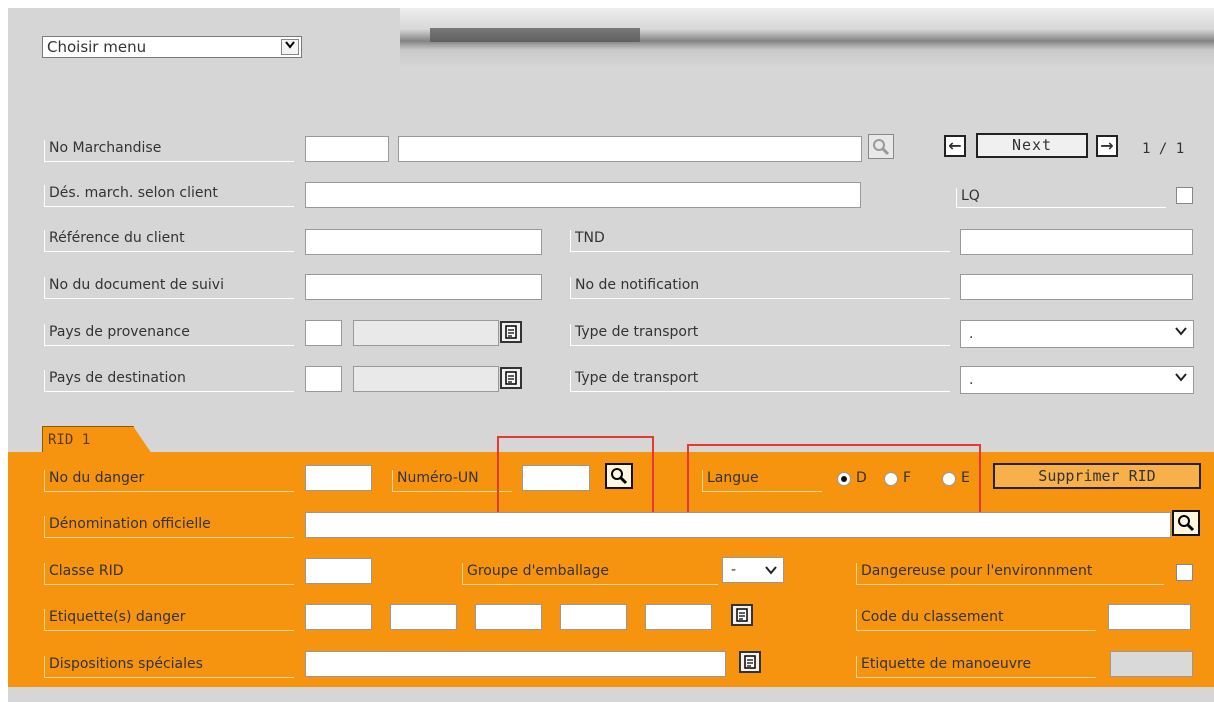 This screenshot has height=702, width=1214. What do you see at coordinates (1010, 574) in the screenshot?
I see `dangereuse-env-label: Dangereuse pour l'environnment` at bounding box center [1010, 574].